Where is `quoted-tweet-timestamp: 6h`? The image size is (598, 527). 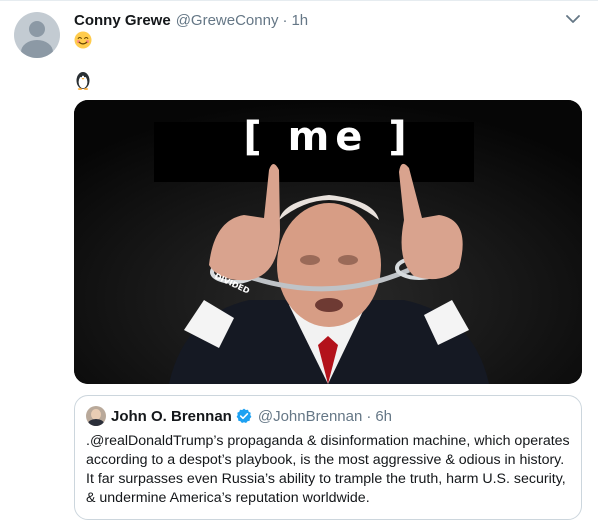
quoted-tweet-timestamp: 6h is located at coordinates (383, 416).